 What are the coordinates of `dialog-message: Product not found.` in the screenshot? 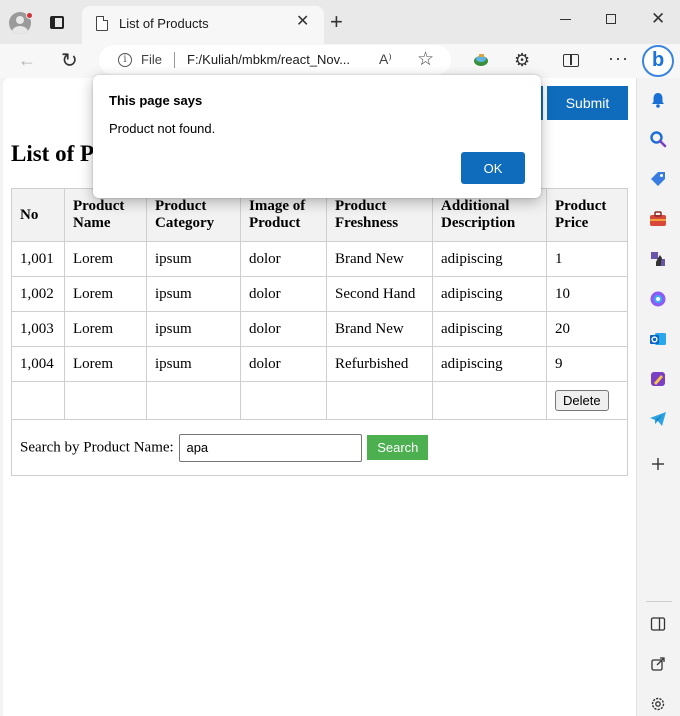 It's located at (162, 128).